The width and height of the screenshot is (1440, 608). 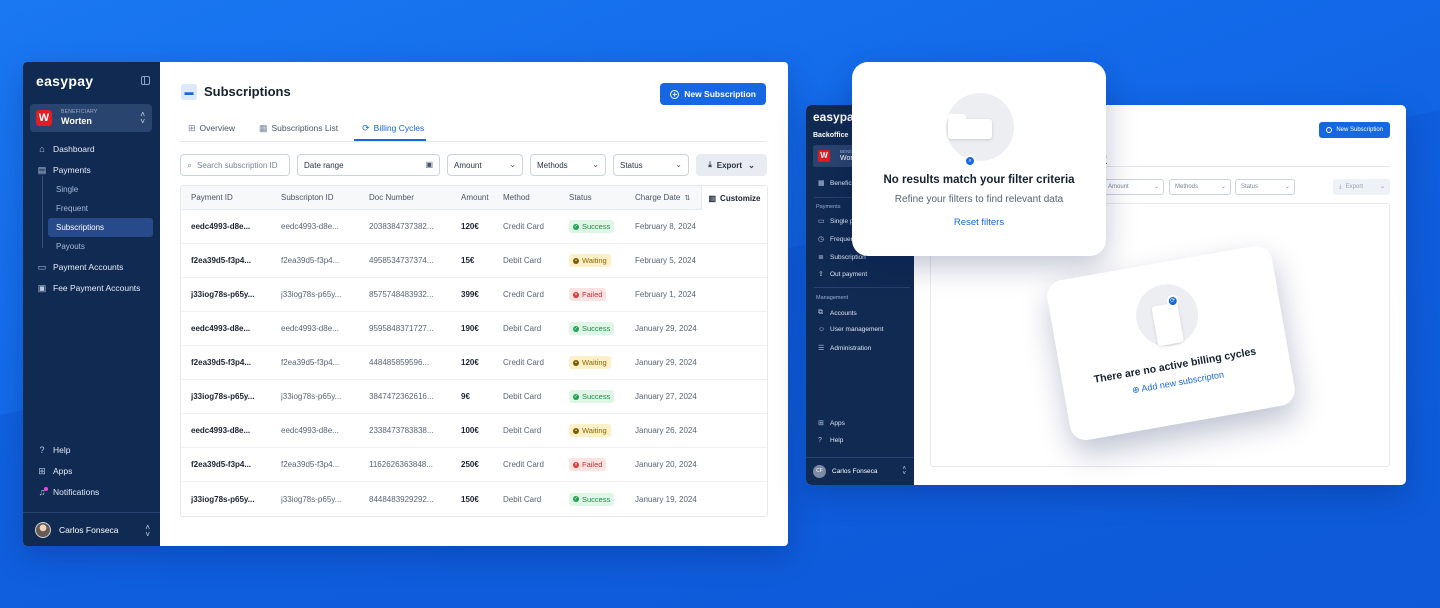 I want to click on sidebar-item-label: Notifications, so click(x=76, y=491).